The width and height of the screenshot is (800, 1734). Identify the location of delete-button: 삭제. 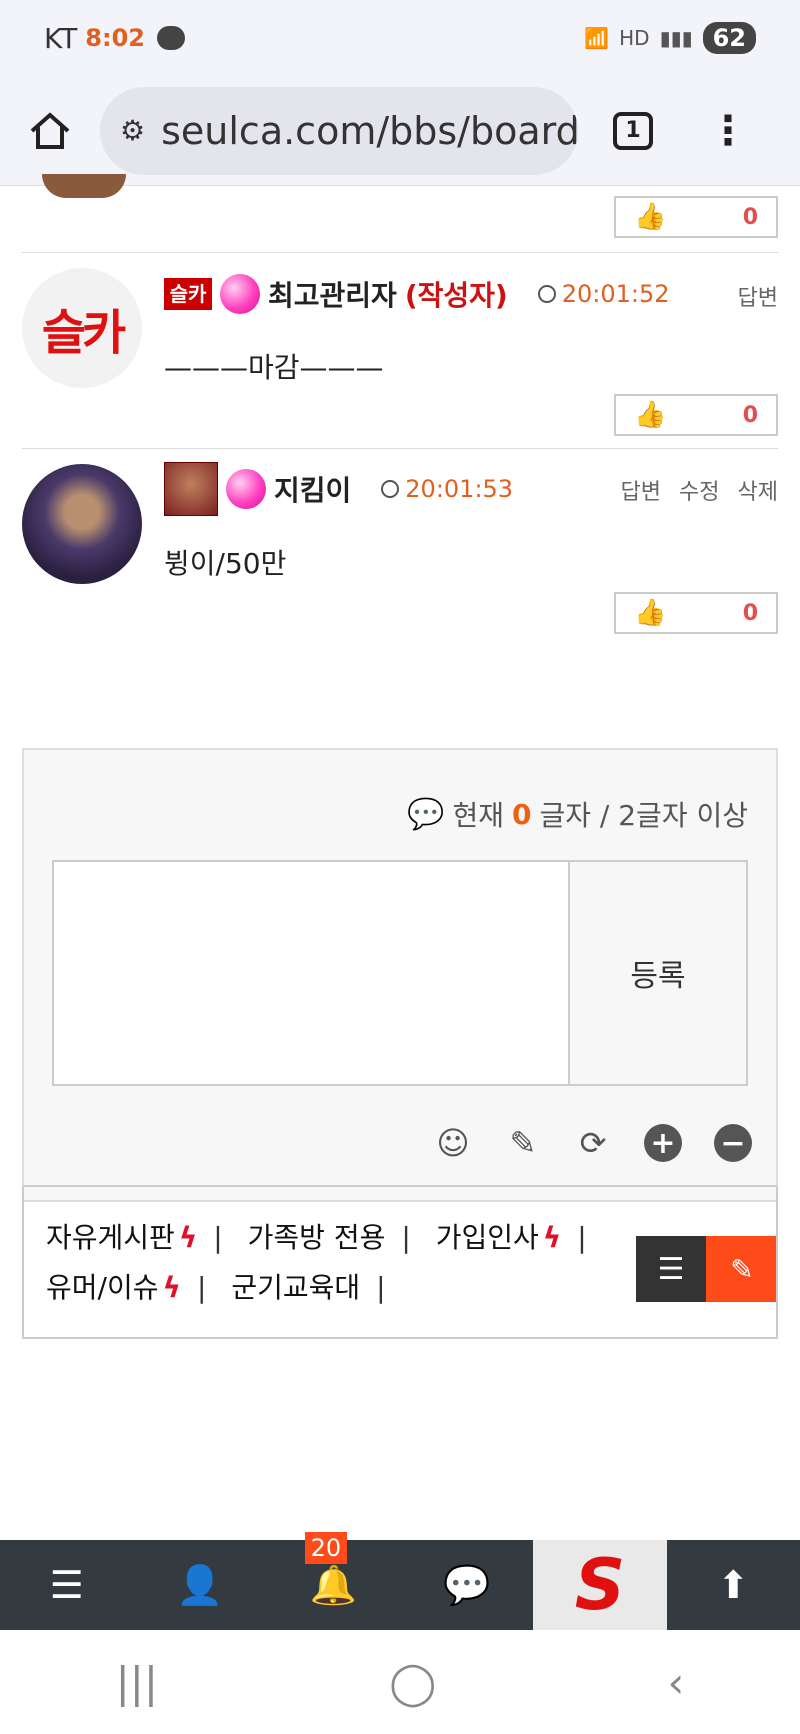
(758, 490).